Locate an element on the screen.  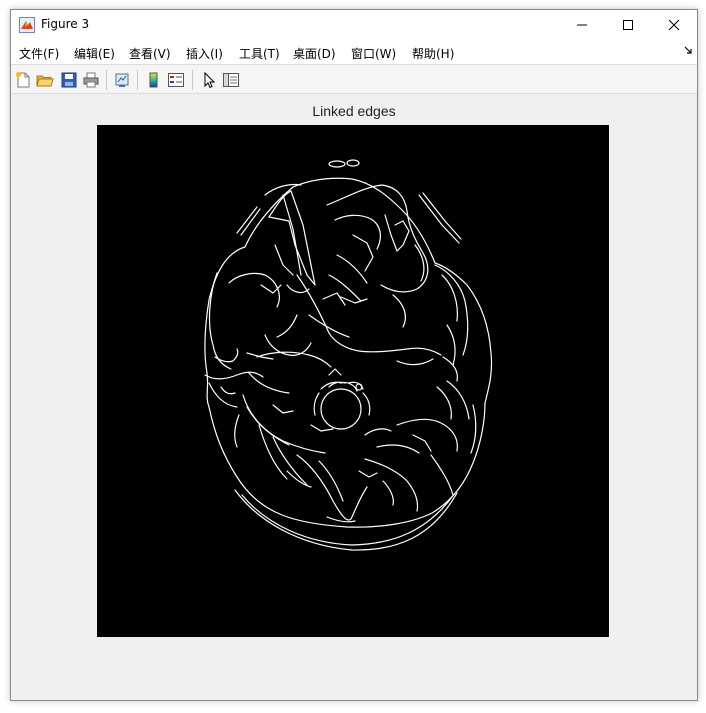
close-icon is located at coordinates (674, 25).